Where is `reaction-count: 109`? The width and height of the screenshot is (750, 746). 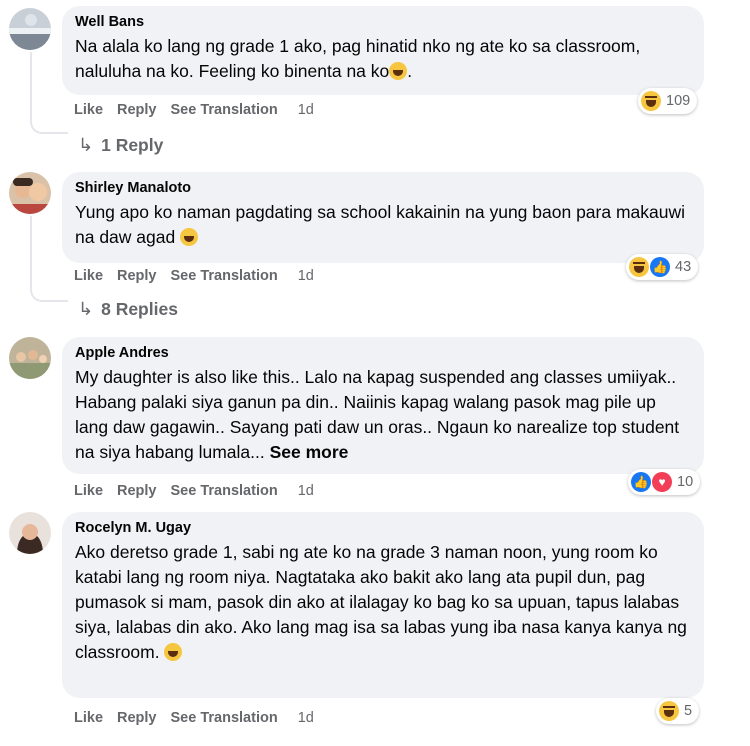
reaction-count: 109 is located at coordinates (678, 101).